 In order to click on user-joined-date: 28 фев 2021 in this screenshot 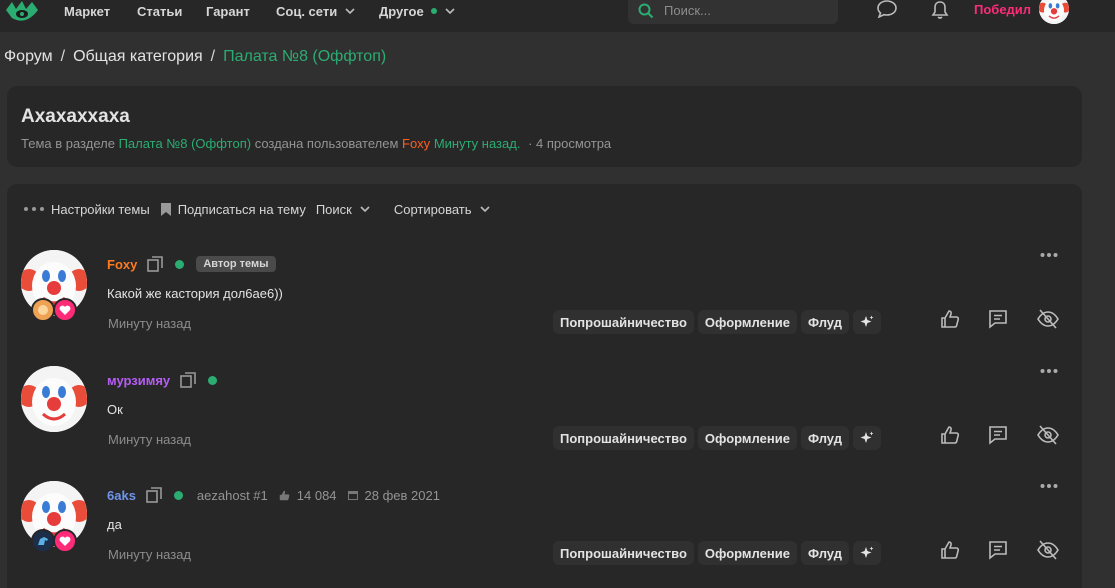, I will do `click(402, 495)`.